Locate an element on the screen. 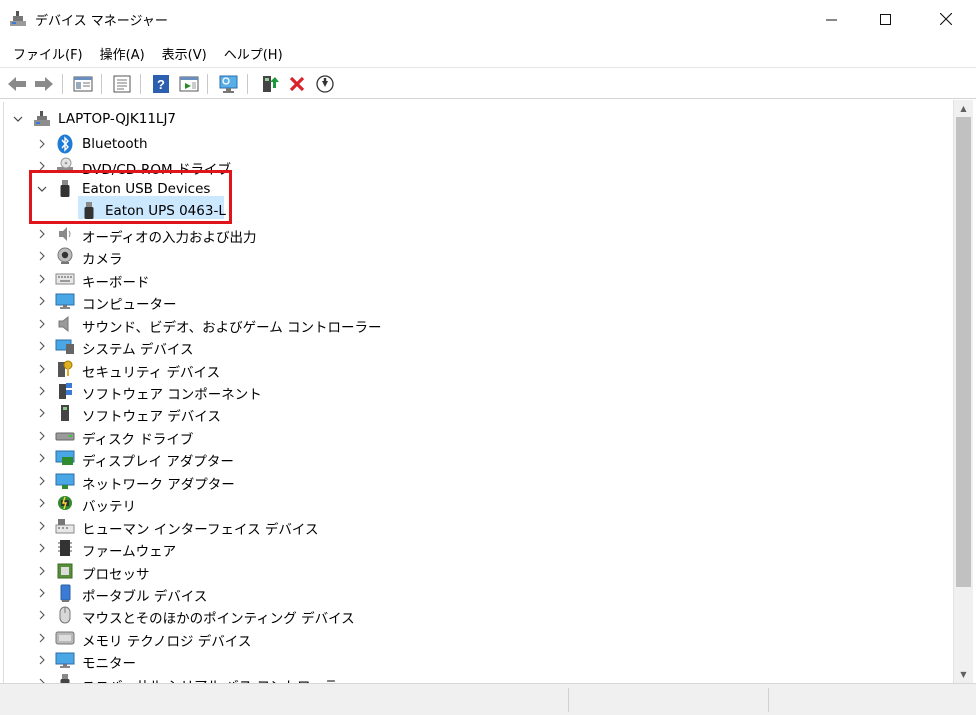 The width and height of the screenshot is (976, 715). forward-button is located at coordinates (44, 84).